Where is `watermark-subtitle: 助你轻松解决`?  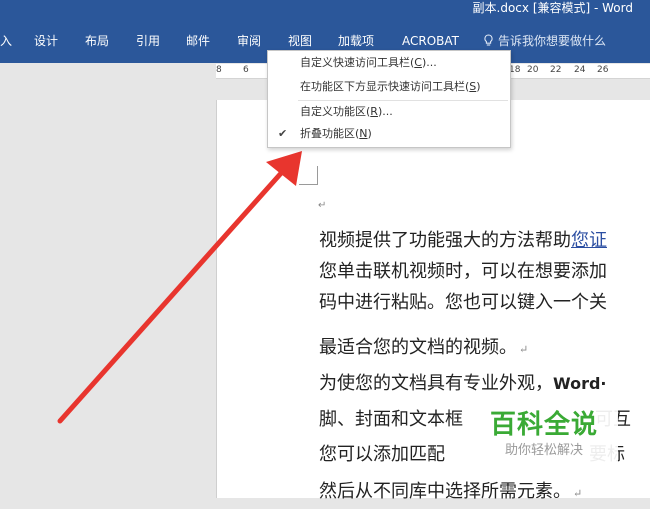
watermark-subtitle: 助你轻松解决 is located at coordinates (543, 450).